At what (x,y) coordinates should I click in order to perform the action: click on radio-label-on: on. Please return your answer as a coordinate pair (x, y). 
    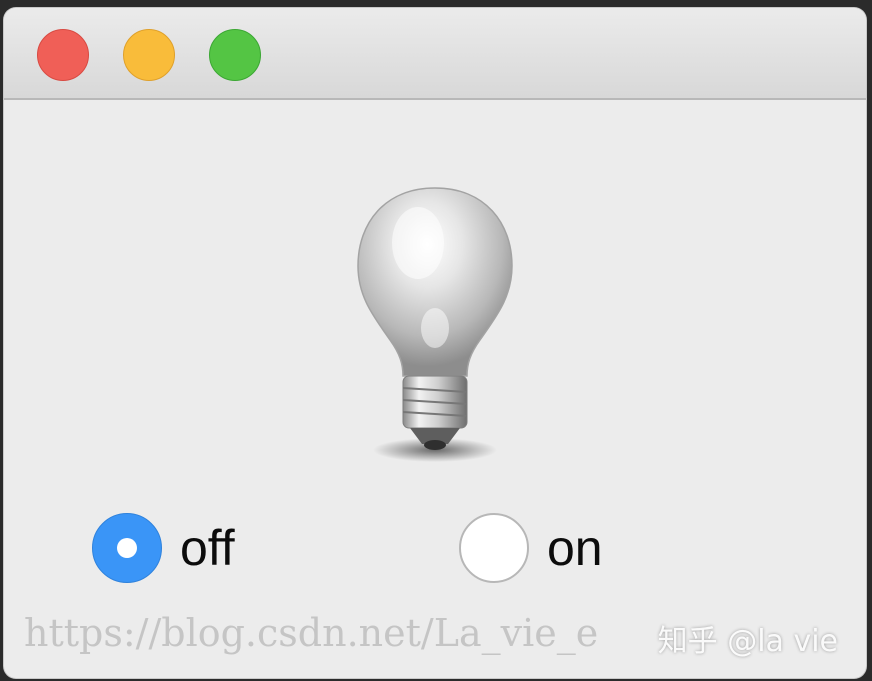
    Looking at the image, I should click on (575, 548).